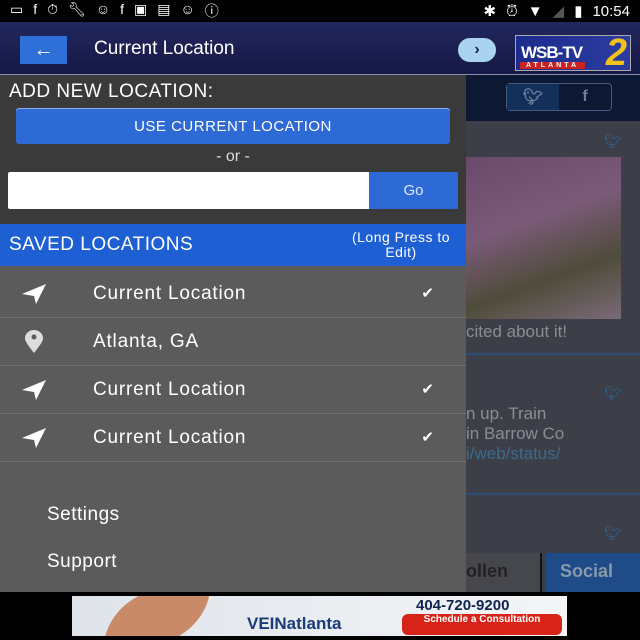  What do you see at coordinates (482, 624) in the screenshot?
I see `ad-cta-button: Schedule a Consultation` at bounding box center [482, 624].